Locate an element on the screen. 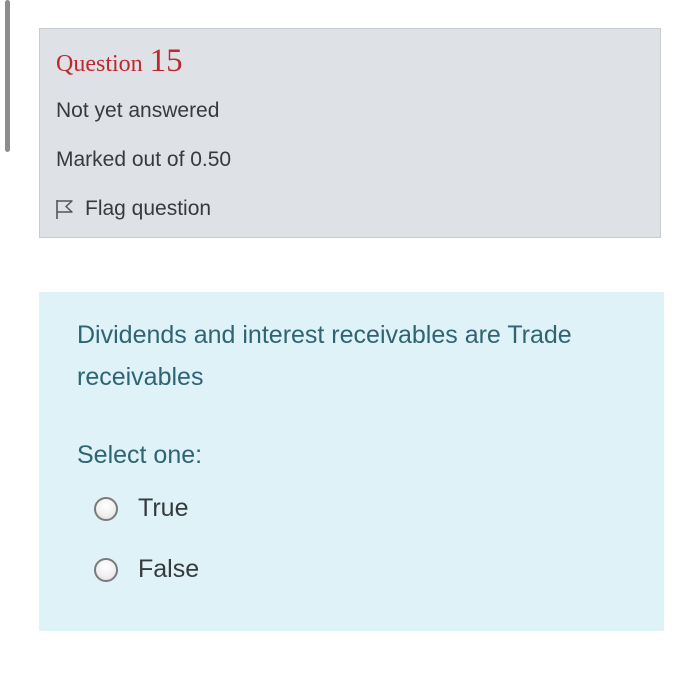 This screenshot has width=685, height=700. scrollbar-thumb is located at coordinates (7, 76).